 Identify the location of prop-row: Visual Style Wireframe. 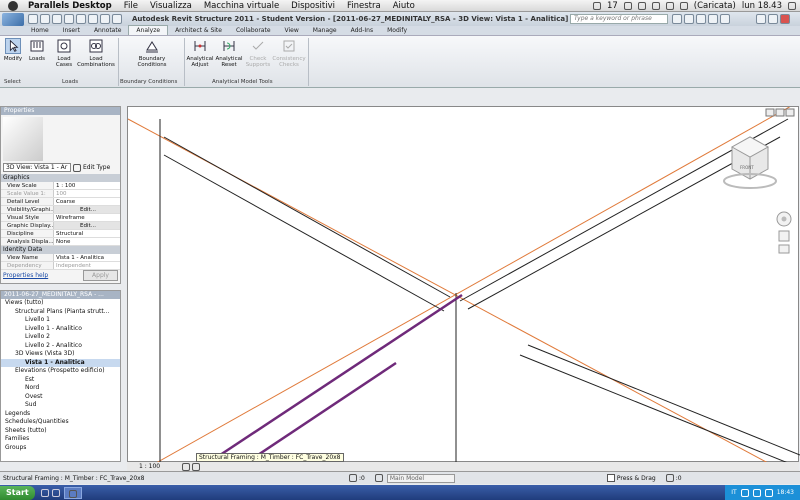
(60, 218).